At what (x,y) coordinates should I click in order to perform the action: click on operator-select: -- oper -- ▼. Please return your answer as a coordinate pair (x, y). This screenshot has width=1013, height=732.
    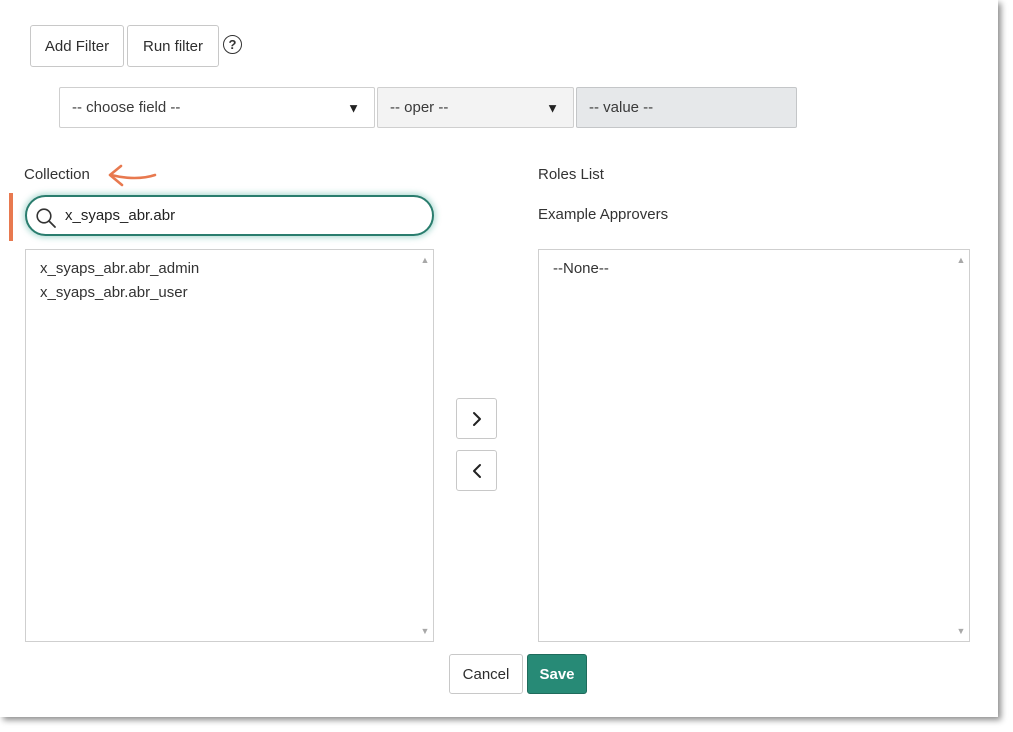
    Looking at the image, I should click on (475, 107).